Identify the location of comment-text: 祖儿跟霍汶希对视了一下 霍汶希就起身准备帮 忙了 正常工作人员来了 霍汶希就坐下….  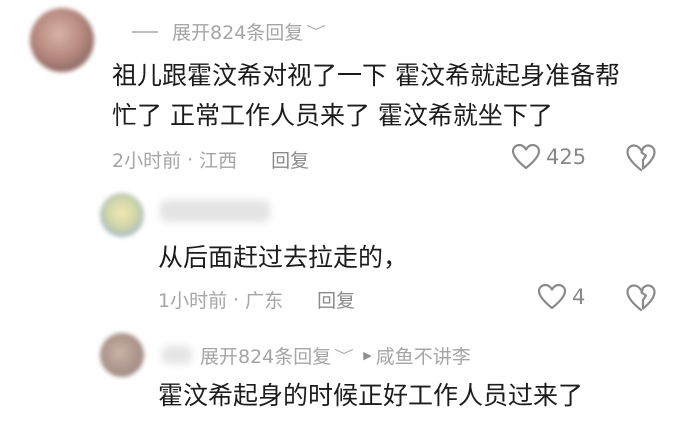
(366, 96).